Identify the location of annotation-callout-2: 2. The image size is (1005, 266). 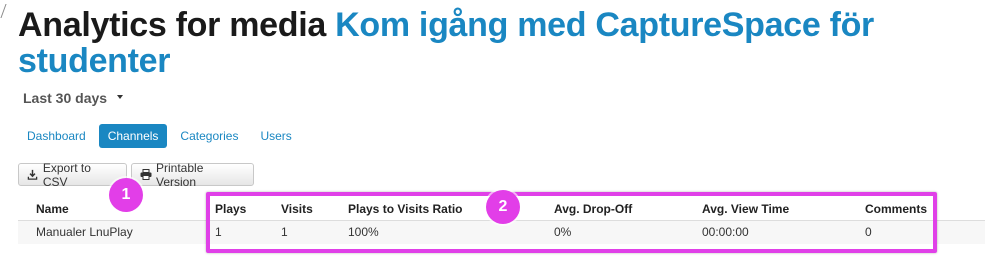
(503, 207).